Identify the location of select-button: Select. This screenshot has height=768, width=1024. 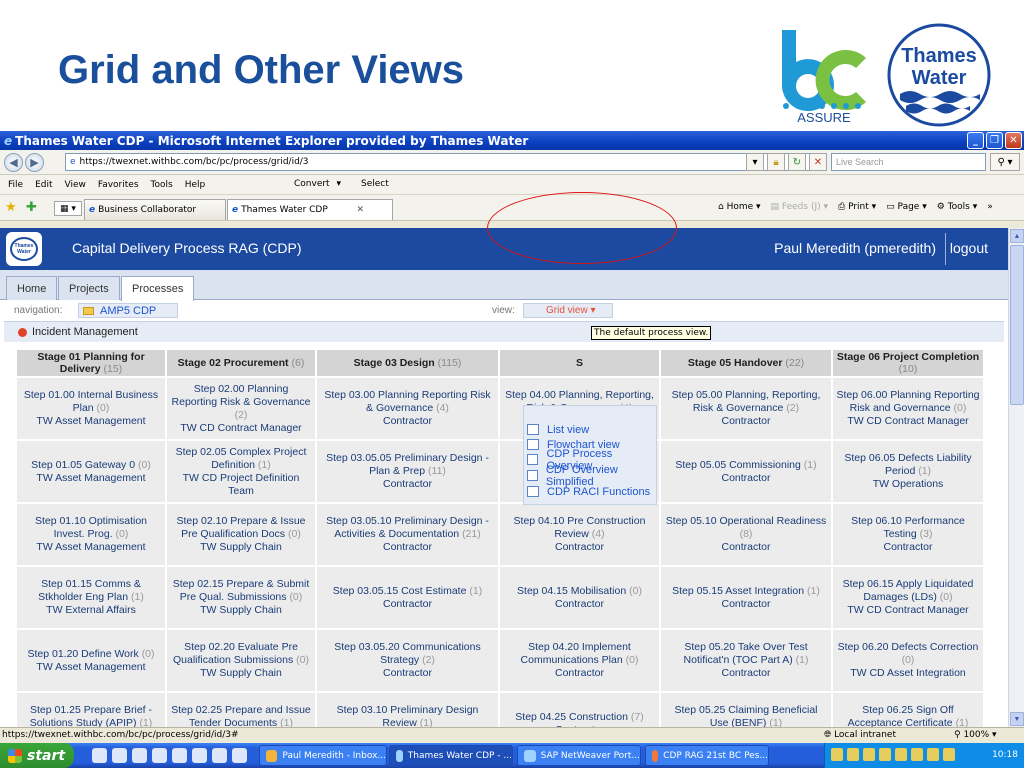
(373, 184).